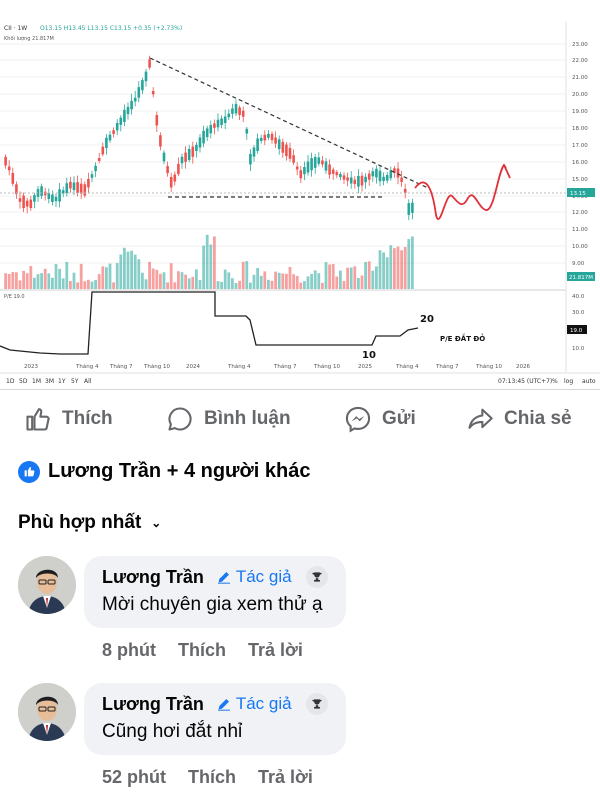  Describe the element at coordinates (580, 95) in the screenshot. I see `price-tick-label: 20.00` at that location.